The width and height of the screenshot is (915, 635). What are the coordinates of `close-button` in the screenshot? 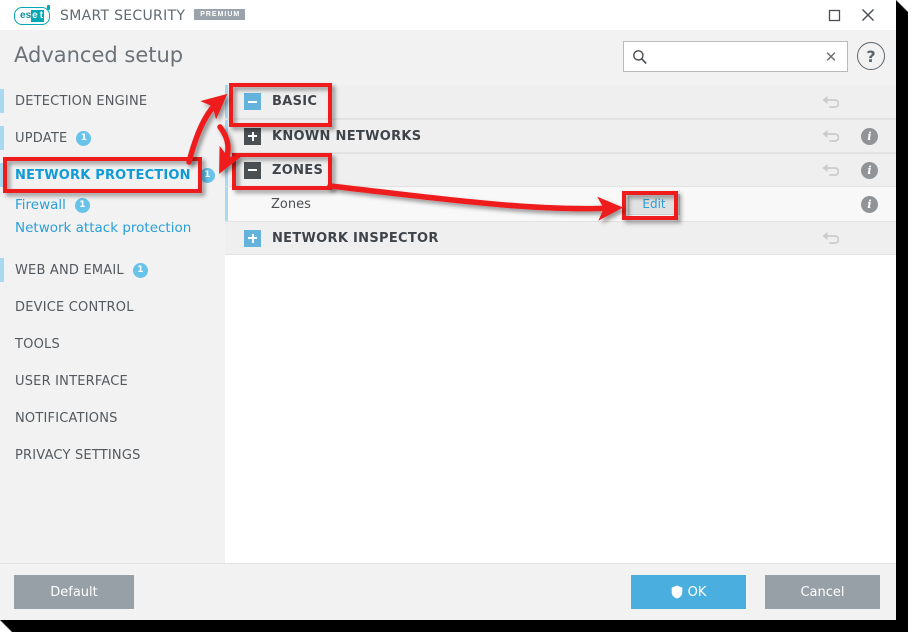 It's located at (868, 15).